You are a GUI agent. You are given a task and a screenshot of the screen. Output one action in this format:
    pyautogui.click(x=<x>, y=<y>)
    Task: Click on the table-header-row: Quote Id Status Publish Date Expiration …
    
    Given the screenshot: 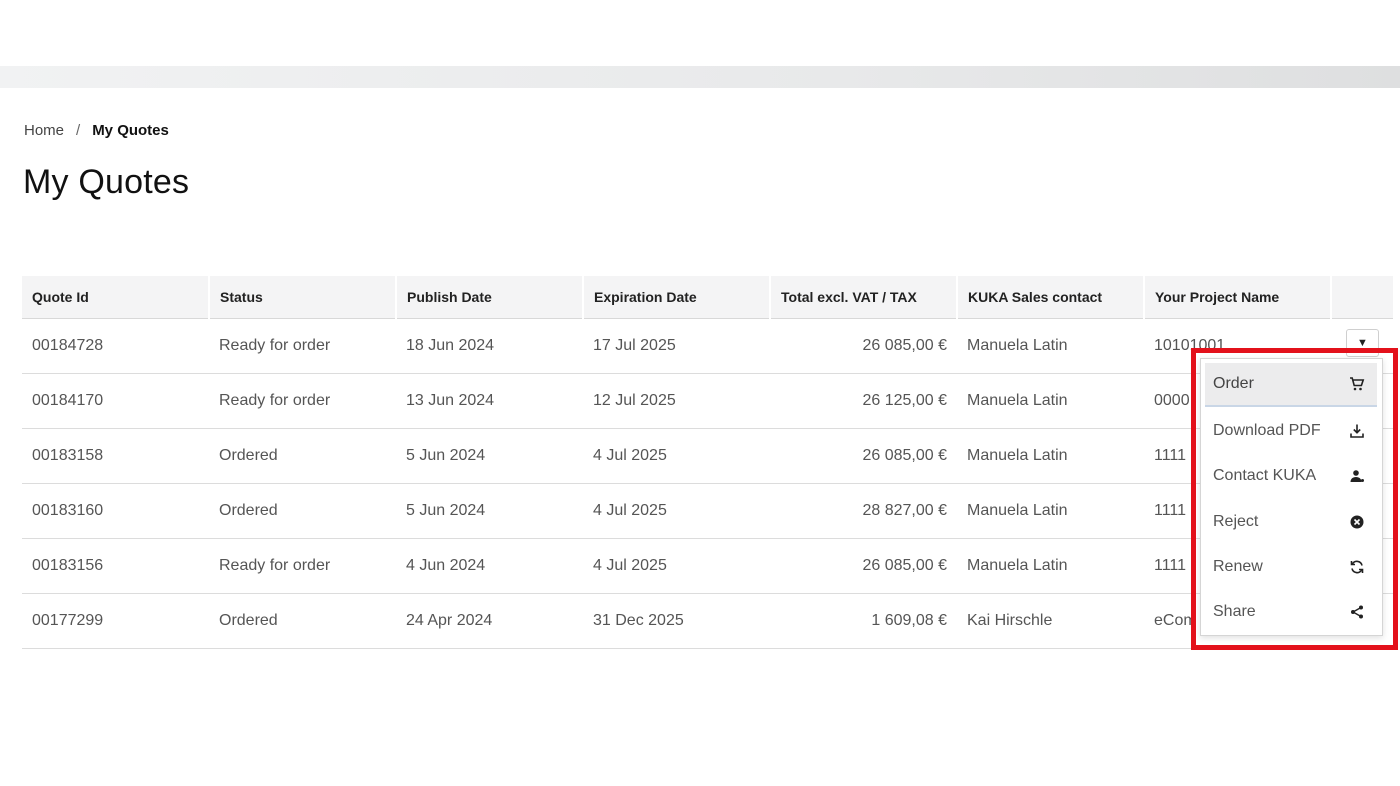 What is the action you would take?
    pyautogui.click(x=708, y=297)
    